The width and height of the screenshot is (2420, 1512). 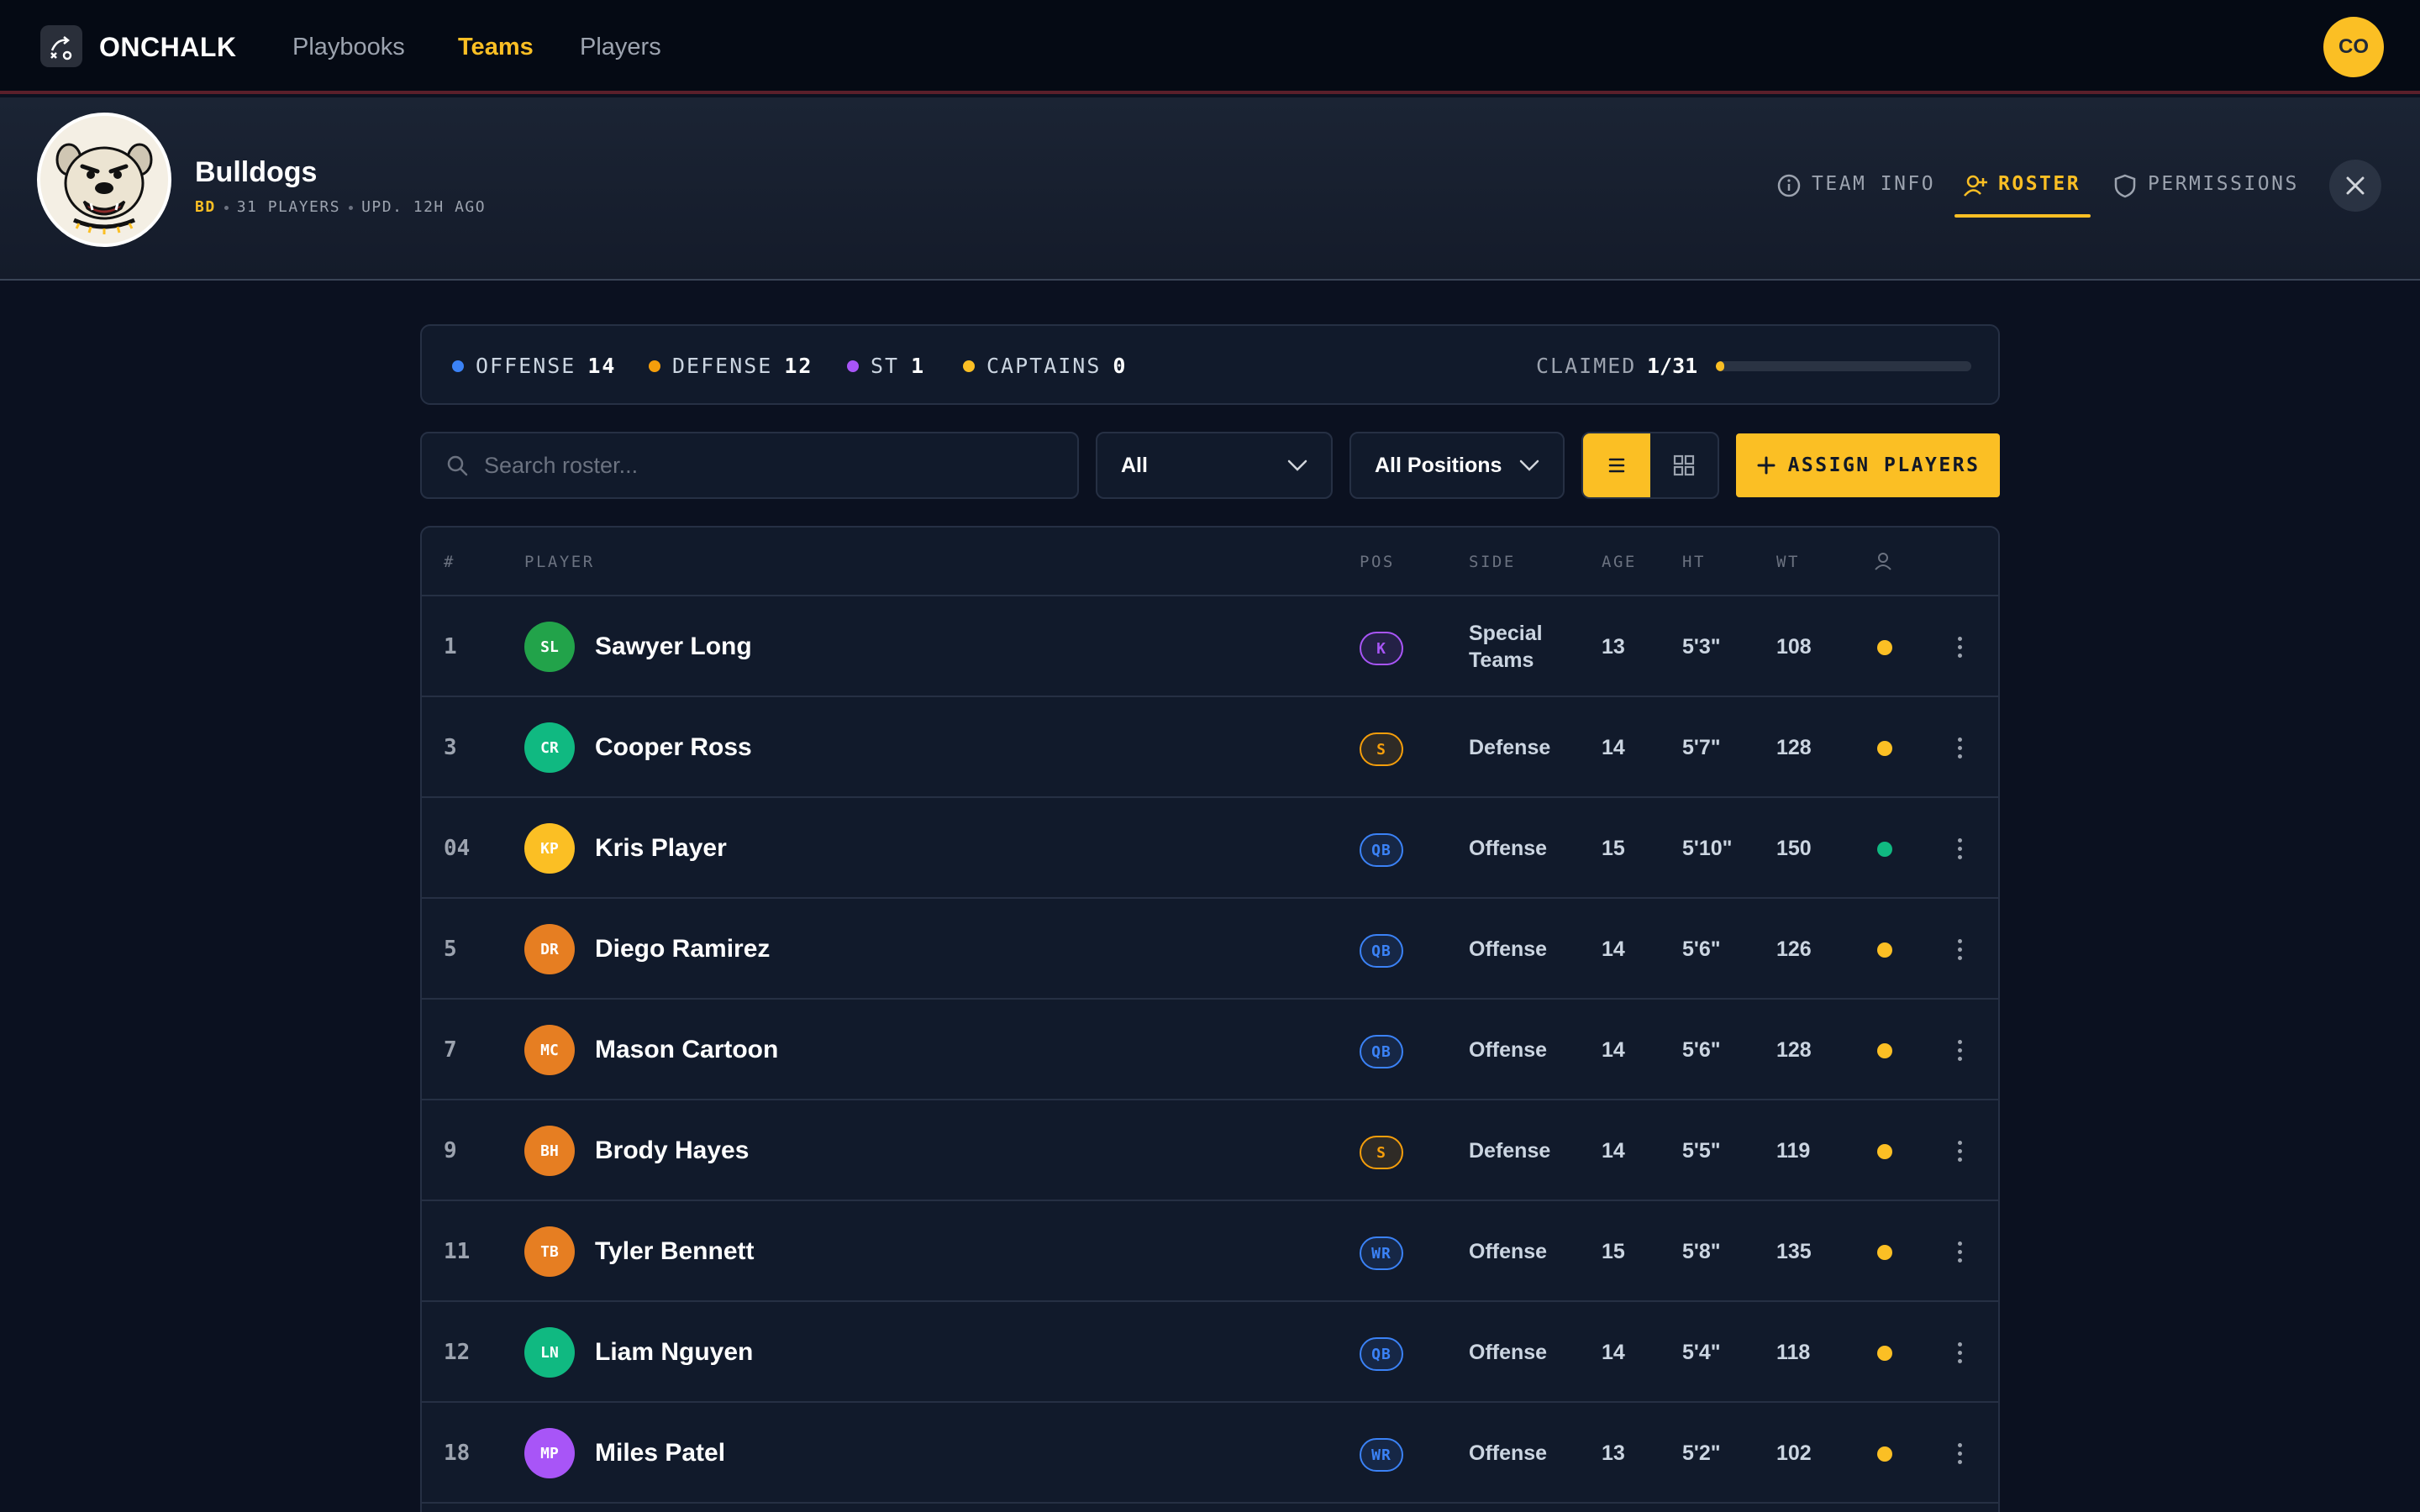 I want to click on nav-players: Players, so click(x=620, y=47).